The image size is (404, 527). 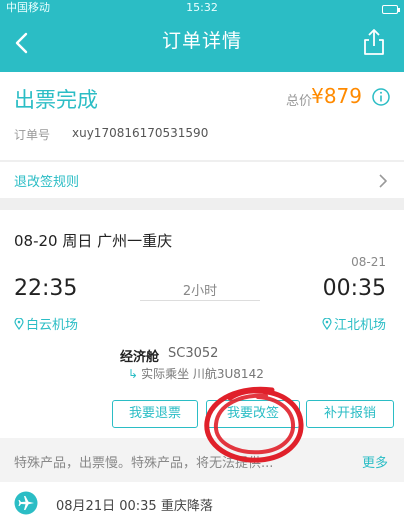 I want to click on rules-label: 退改签规则, so click(x=47, y=182).